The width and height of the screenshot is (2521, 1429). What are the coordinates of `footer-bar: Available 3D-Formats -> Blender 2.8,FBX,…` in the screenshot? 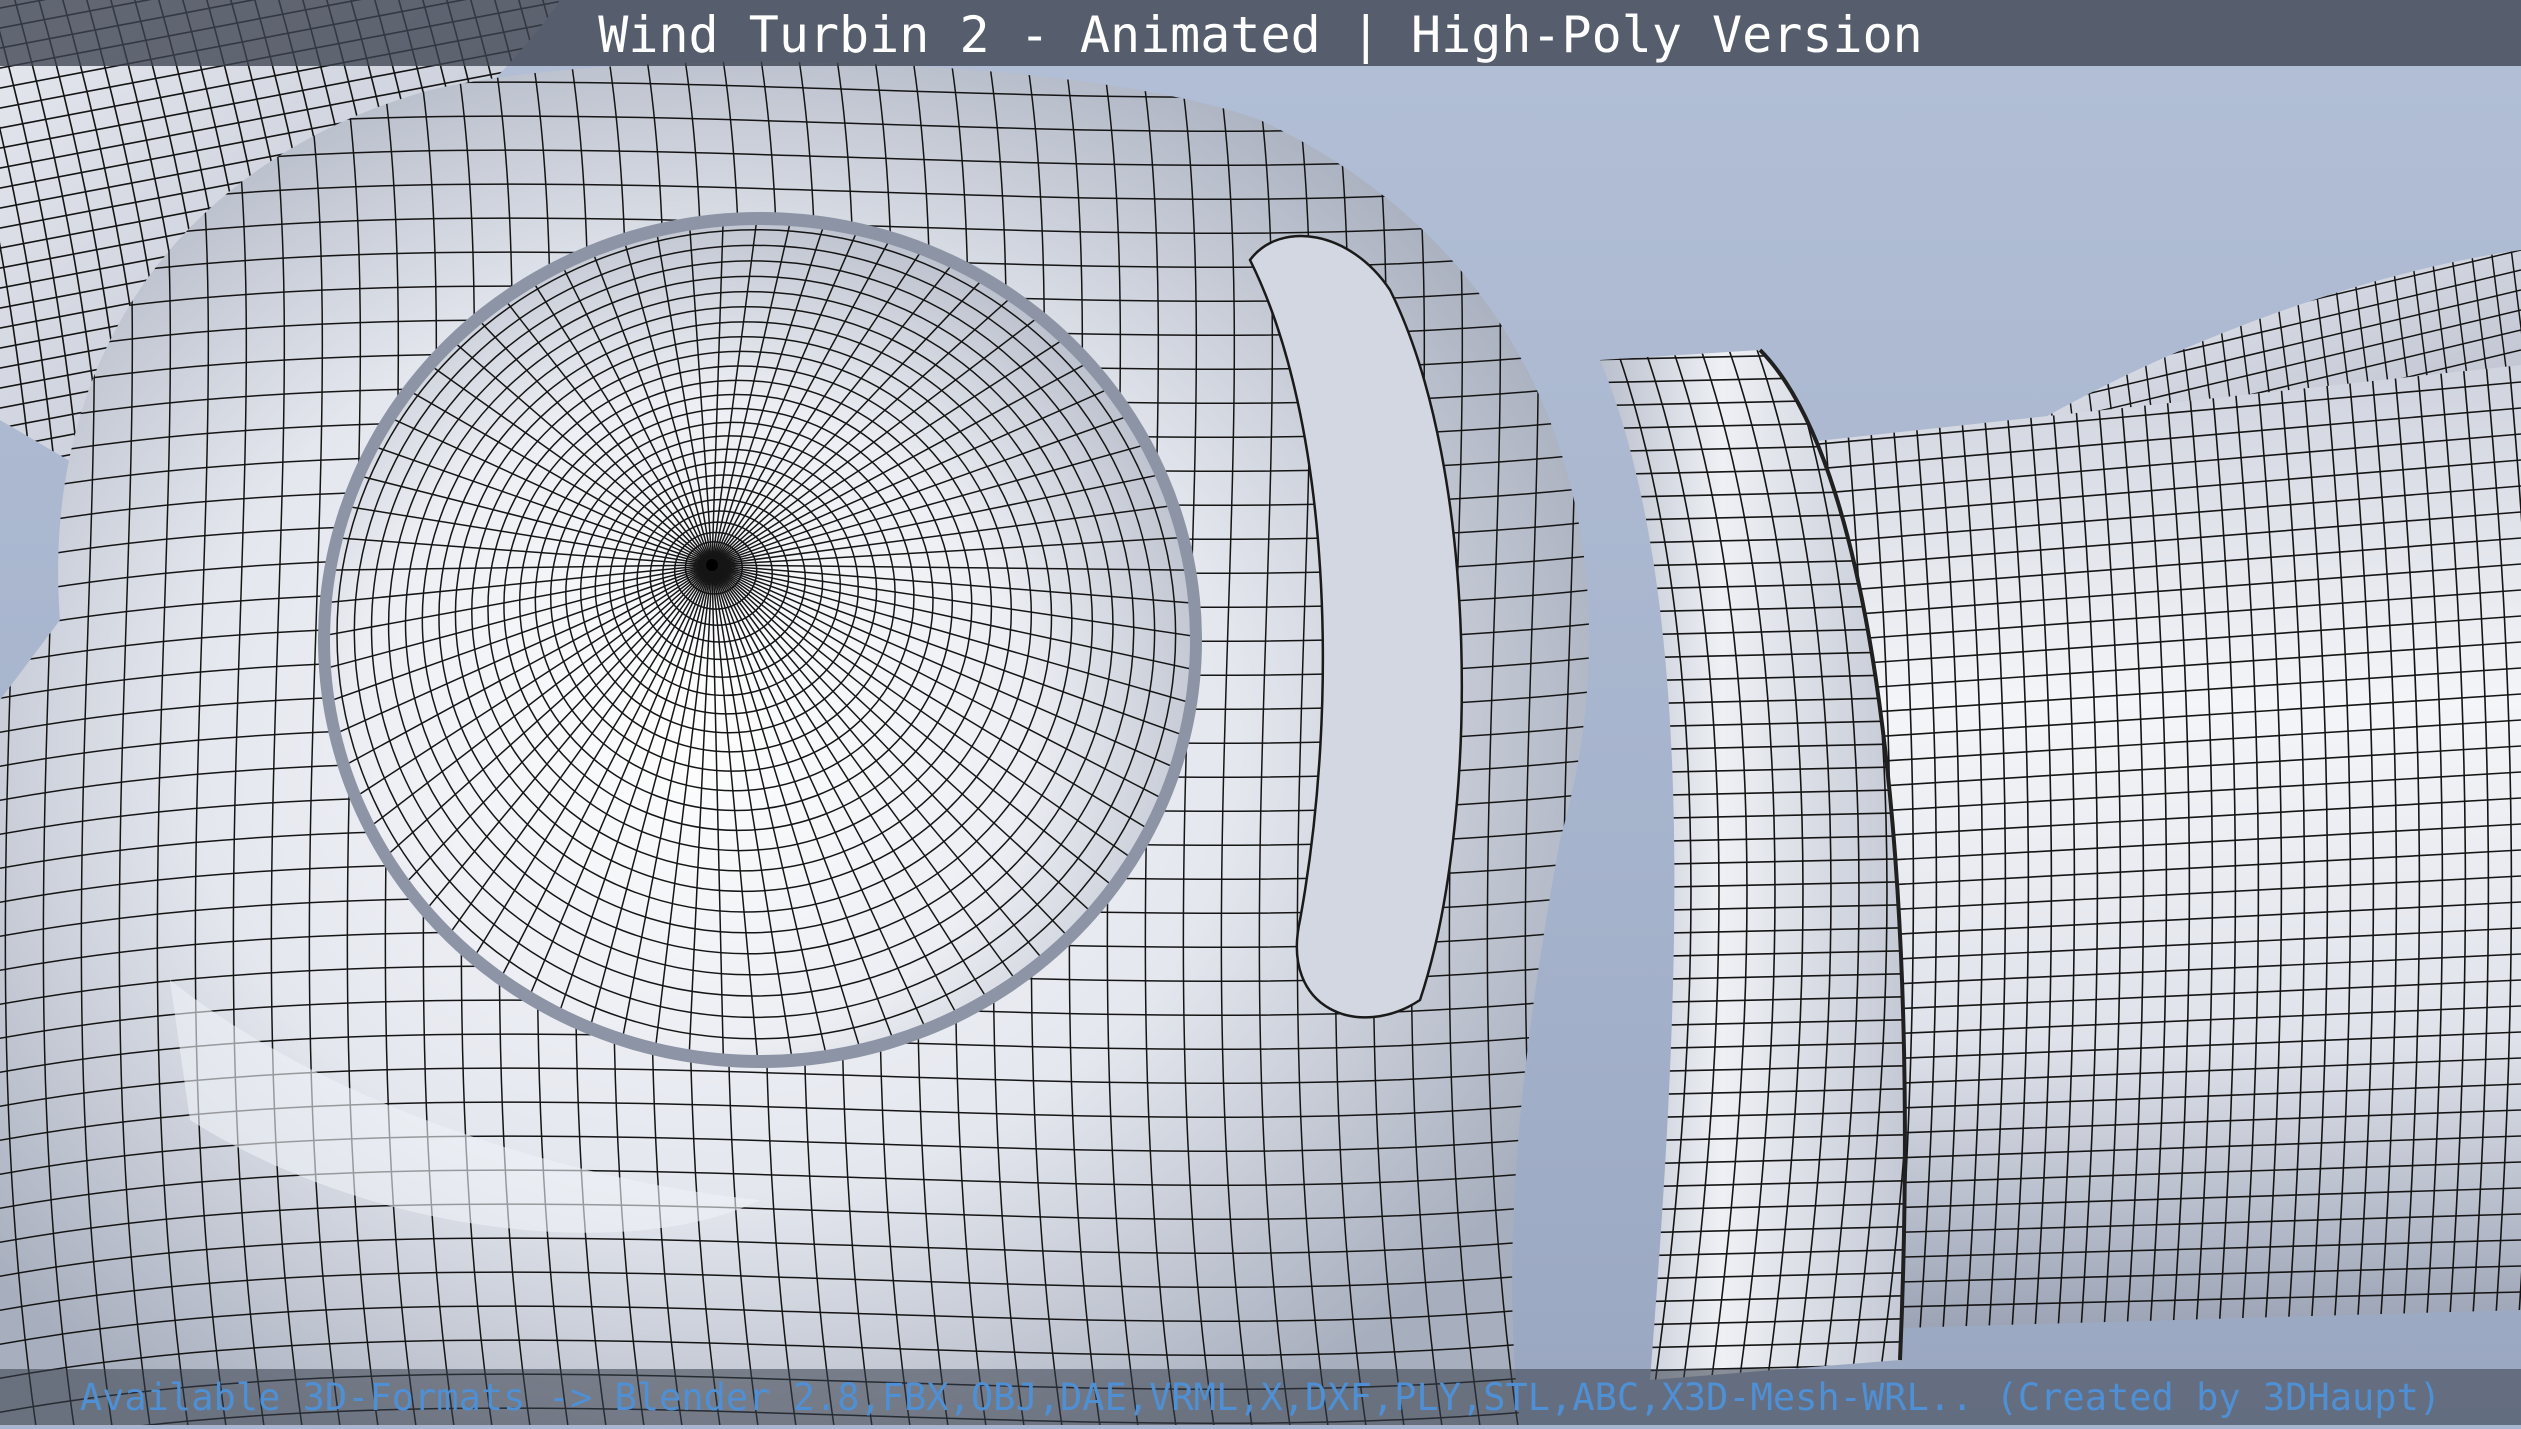 It's located at (1260, 1397).